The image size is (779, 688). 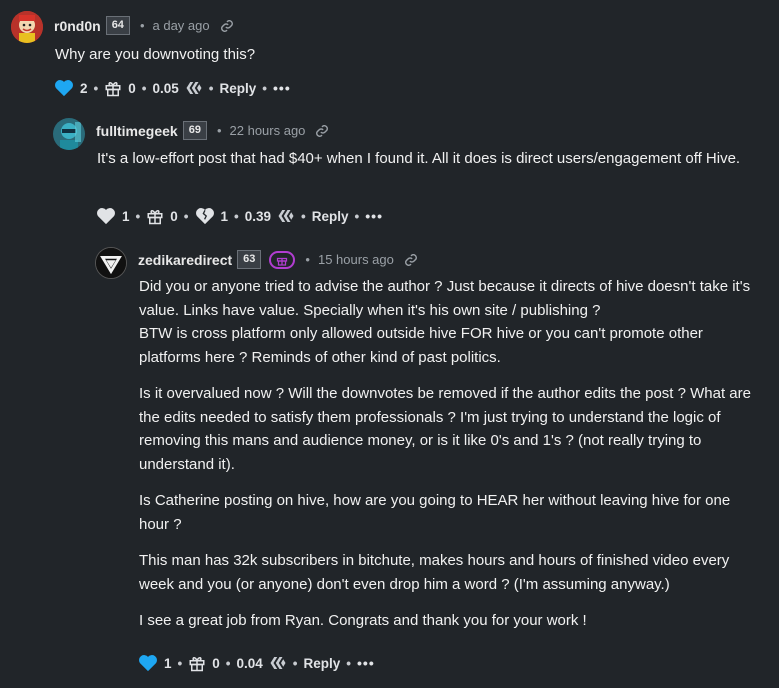 What do you see at coordinates (181, 25) in the screenshot?
I see `timestamp: a day ago` at bounding box center [181, 25].